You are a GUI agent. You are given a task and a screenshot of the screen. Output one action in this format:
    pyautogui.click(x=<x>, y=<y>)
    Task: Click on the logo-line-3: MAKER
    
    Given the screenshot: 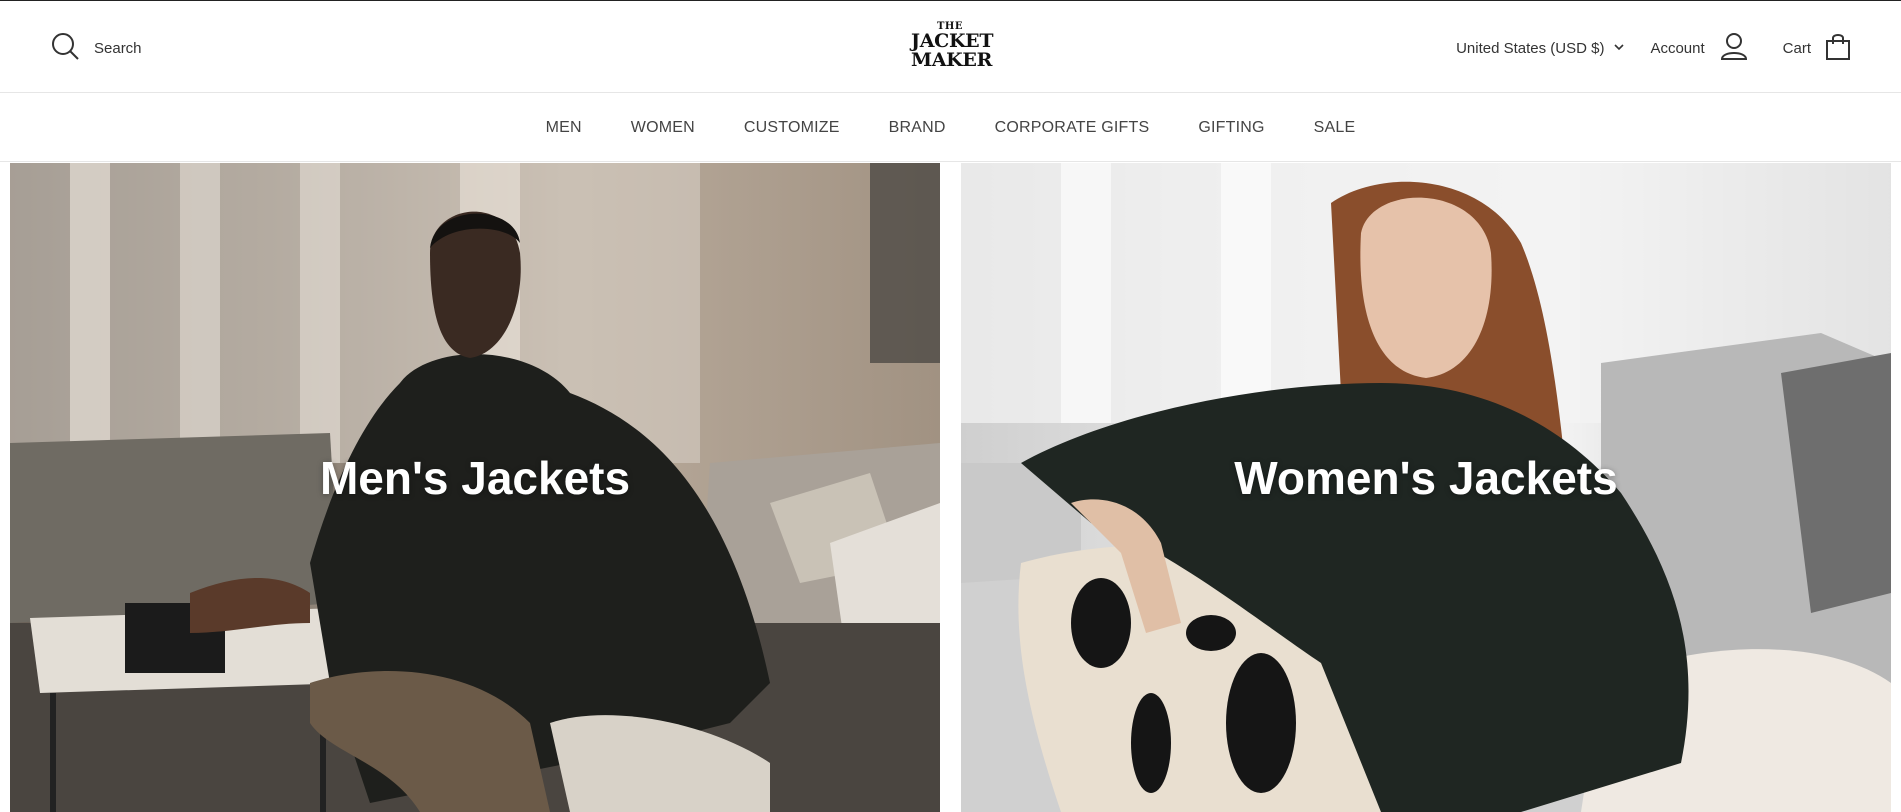 What is the action you would take?
    pyautogui.click(x=952, y=60)
    